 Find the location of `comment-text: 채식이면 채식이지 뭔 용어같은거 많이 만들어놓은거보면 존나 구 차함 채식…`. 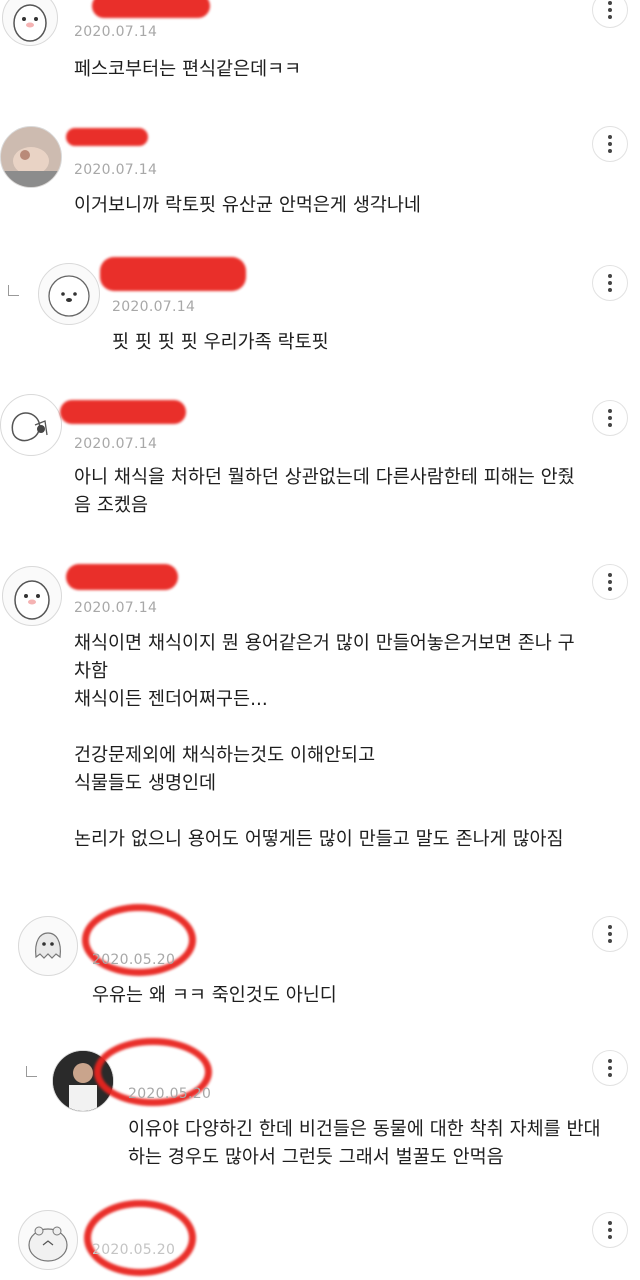

comment-text: 채식이면 채식이지 뭔 용어같은거 많이 만들어놓은거보면 존나 구 차함 채식… is located at coordinates (324, 741).